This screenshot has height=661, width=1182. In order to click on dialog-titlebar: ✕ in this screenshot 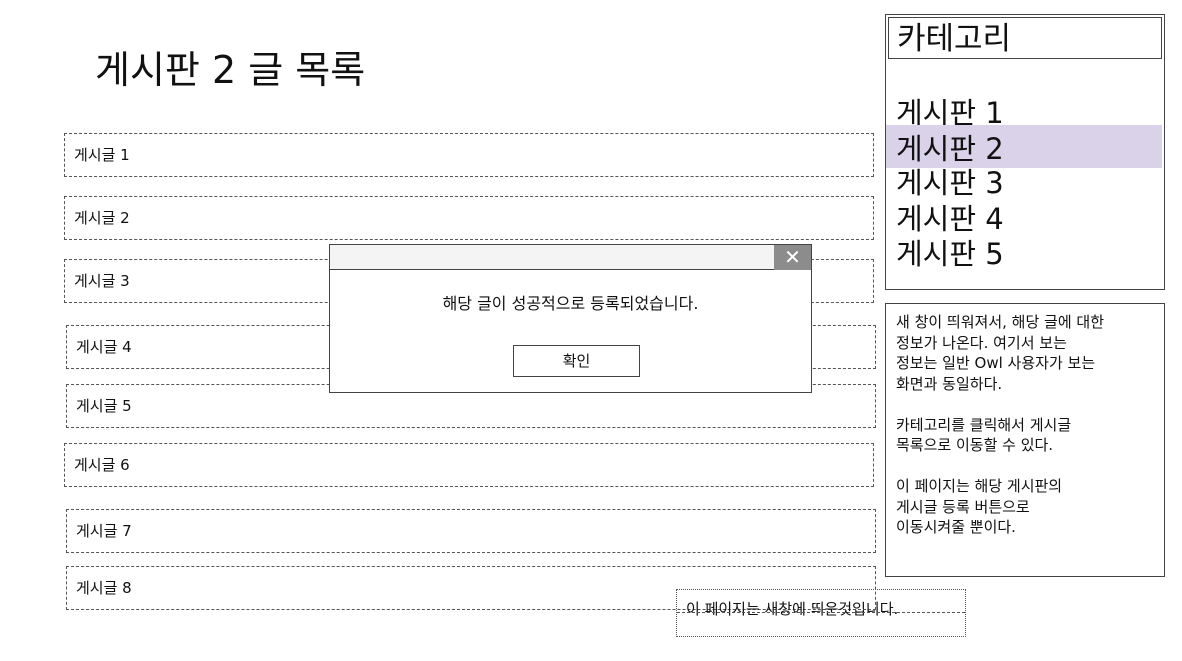, I will do `click(570, 257)`.